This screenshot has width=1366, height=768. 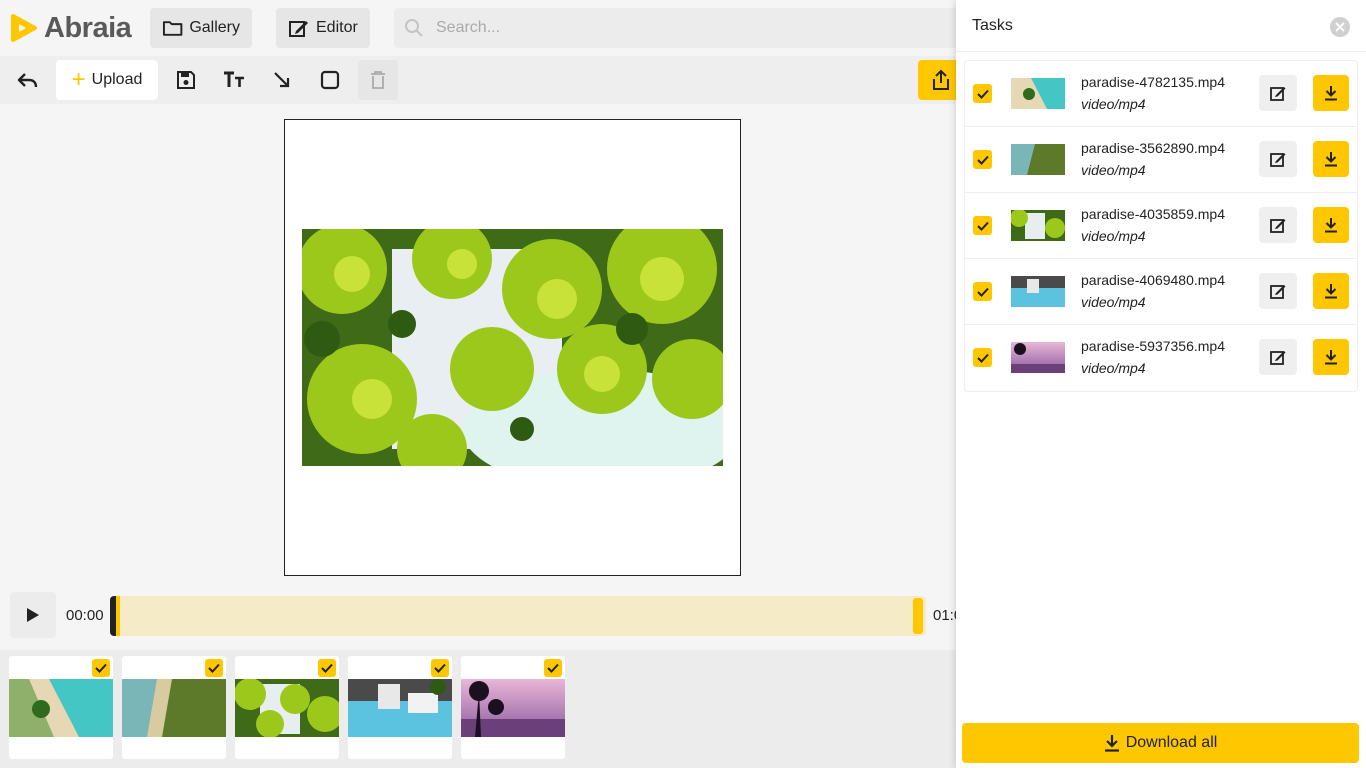 I want to click on download-all-button: Download all, so click(x=1160, y=743).